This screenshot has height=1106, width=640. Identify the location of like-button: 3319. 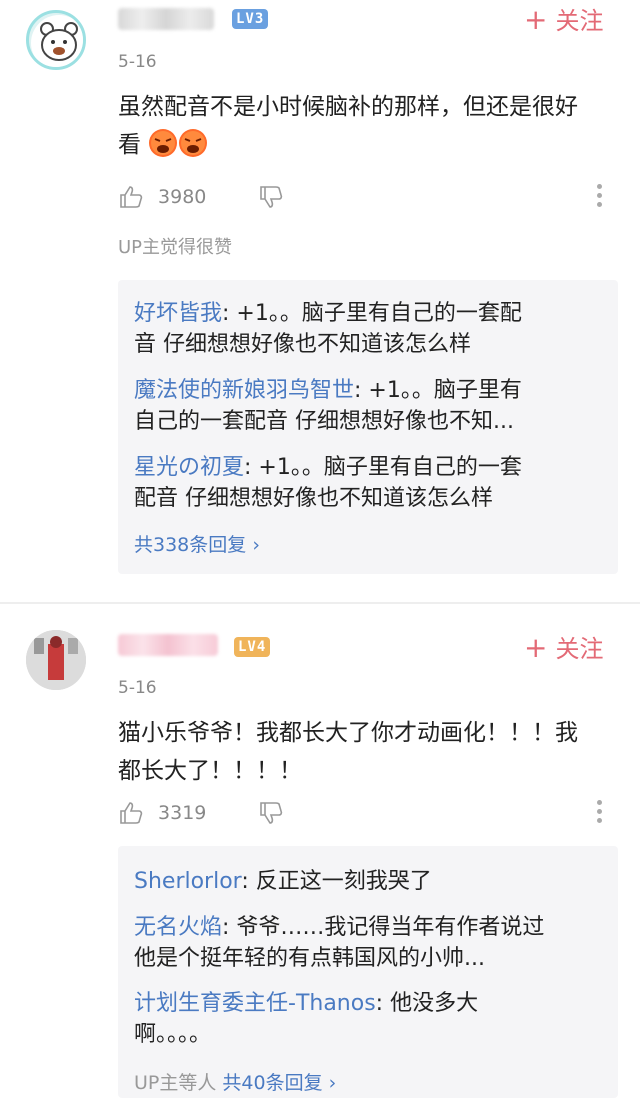
(162, 813).